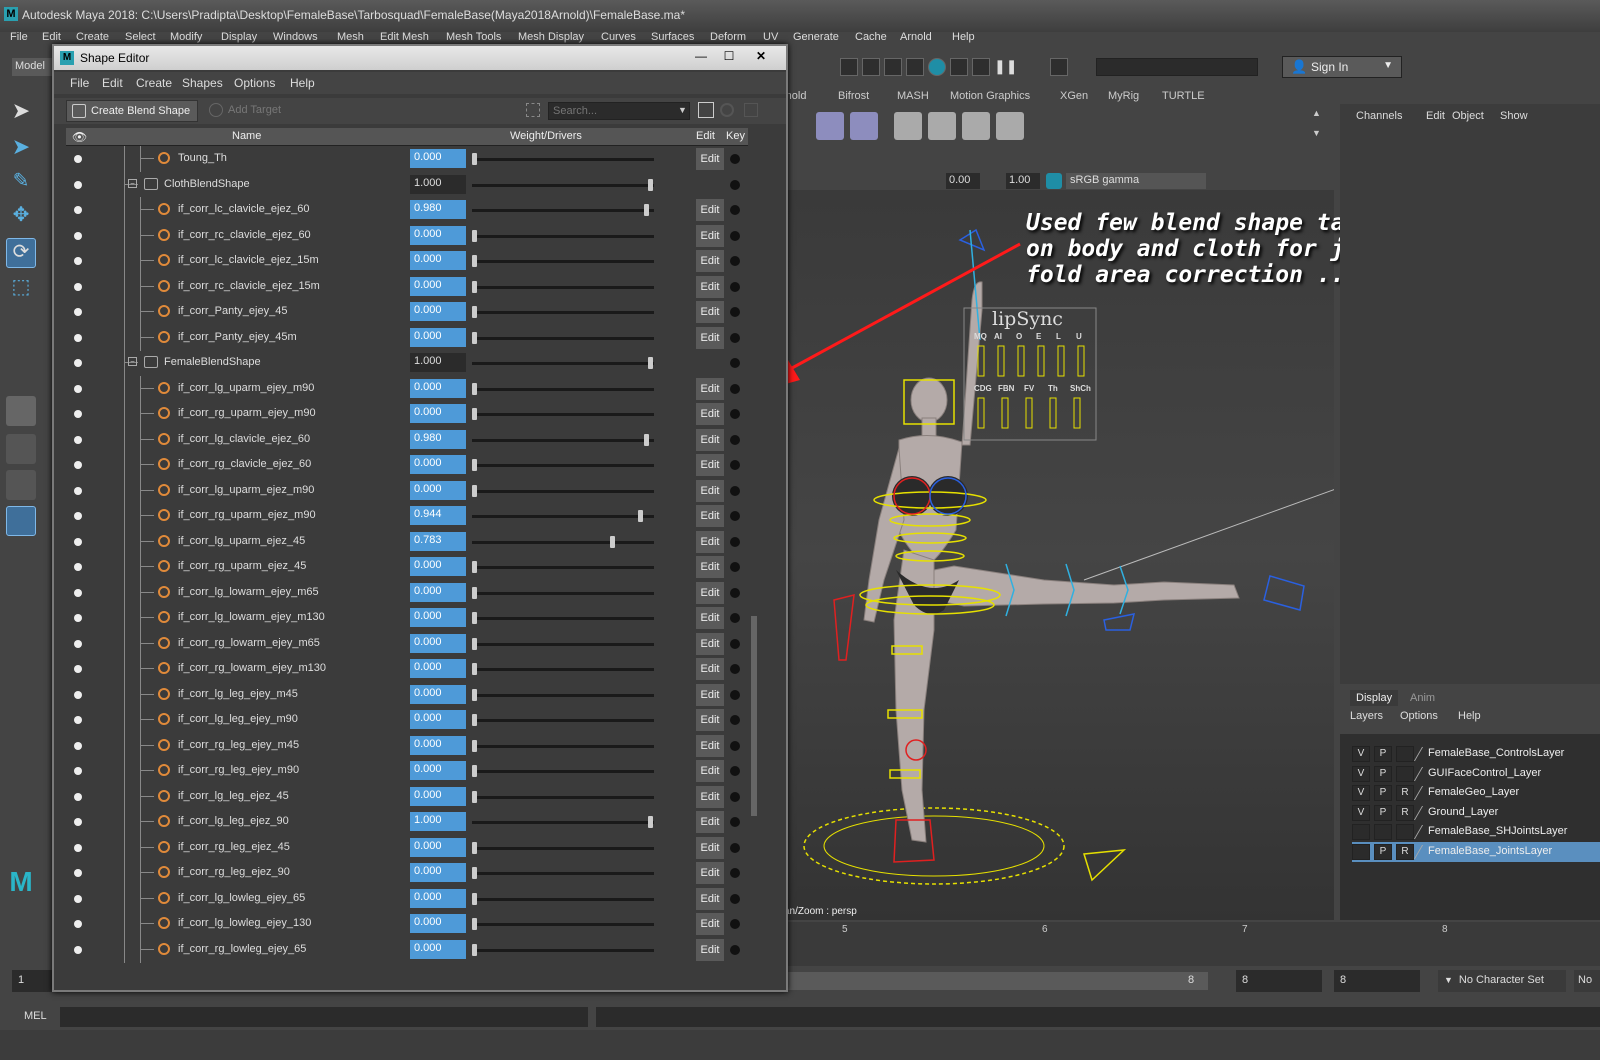  What do you see at coordinates (729, 57) in the screenshot?
I see `maximize-icon: ☐` at bounding box center [729, 57].